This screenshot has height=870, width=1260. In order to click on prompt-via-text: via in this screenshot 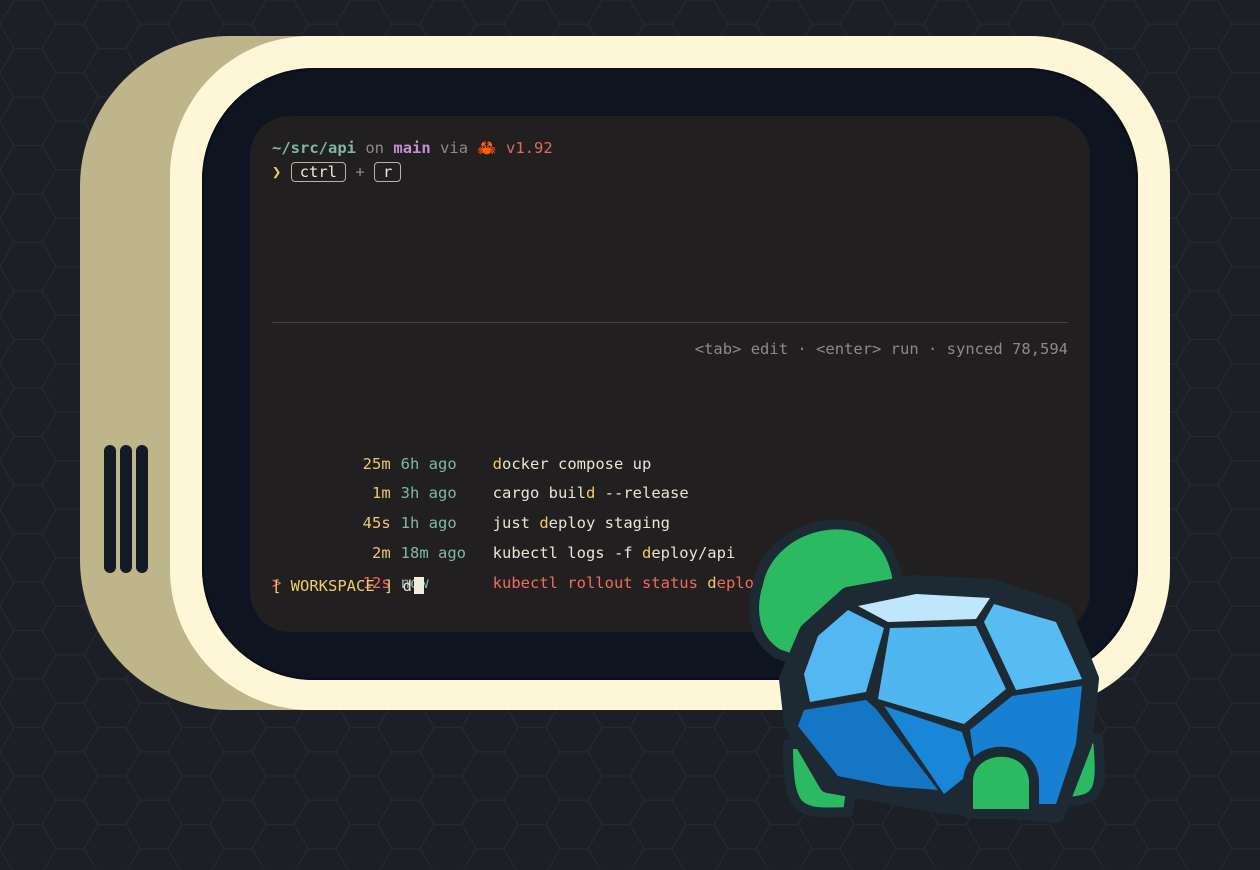, I will do `click(454, 148)`.